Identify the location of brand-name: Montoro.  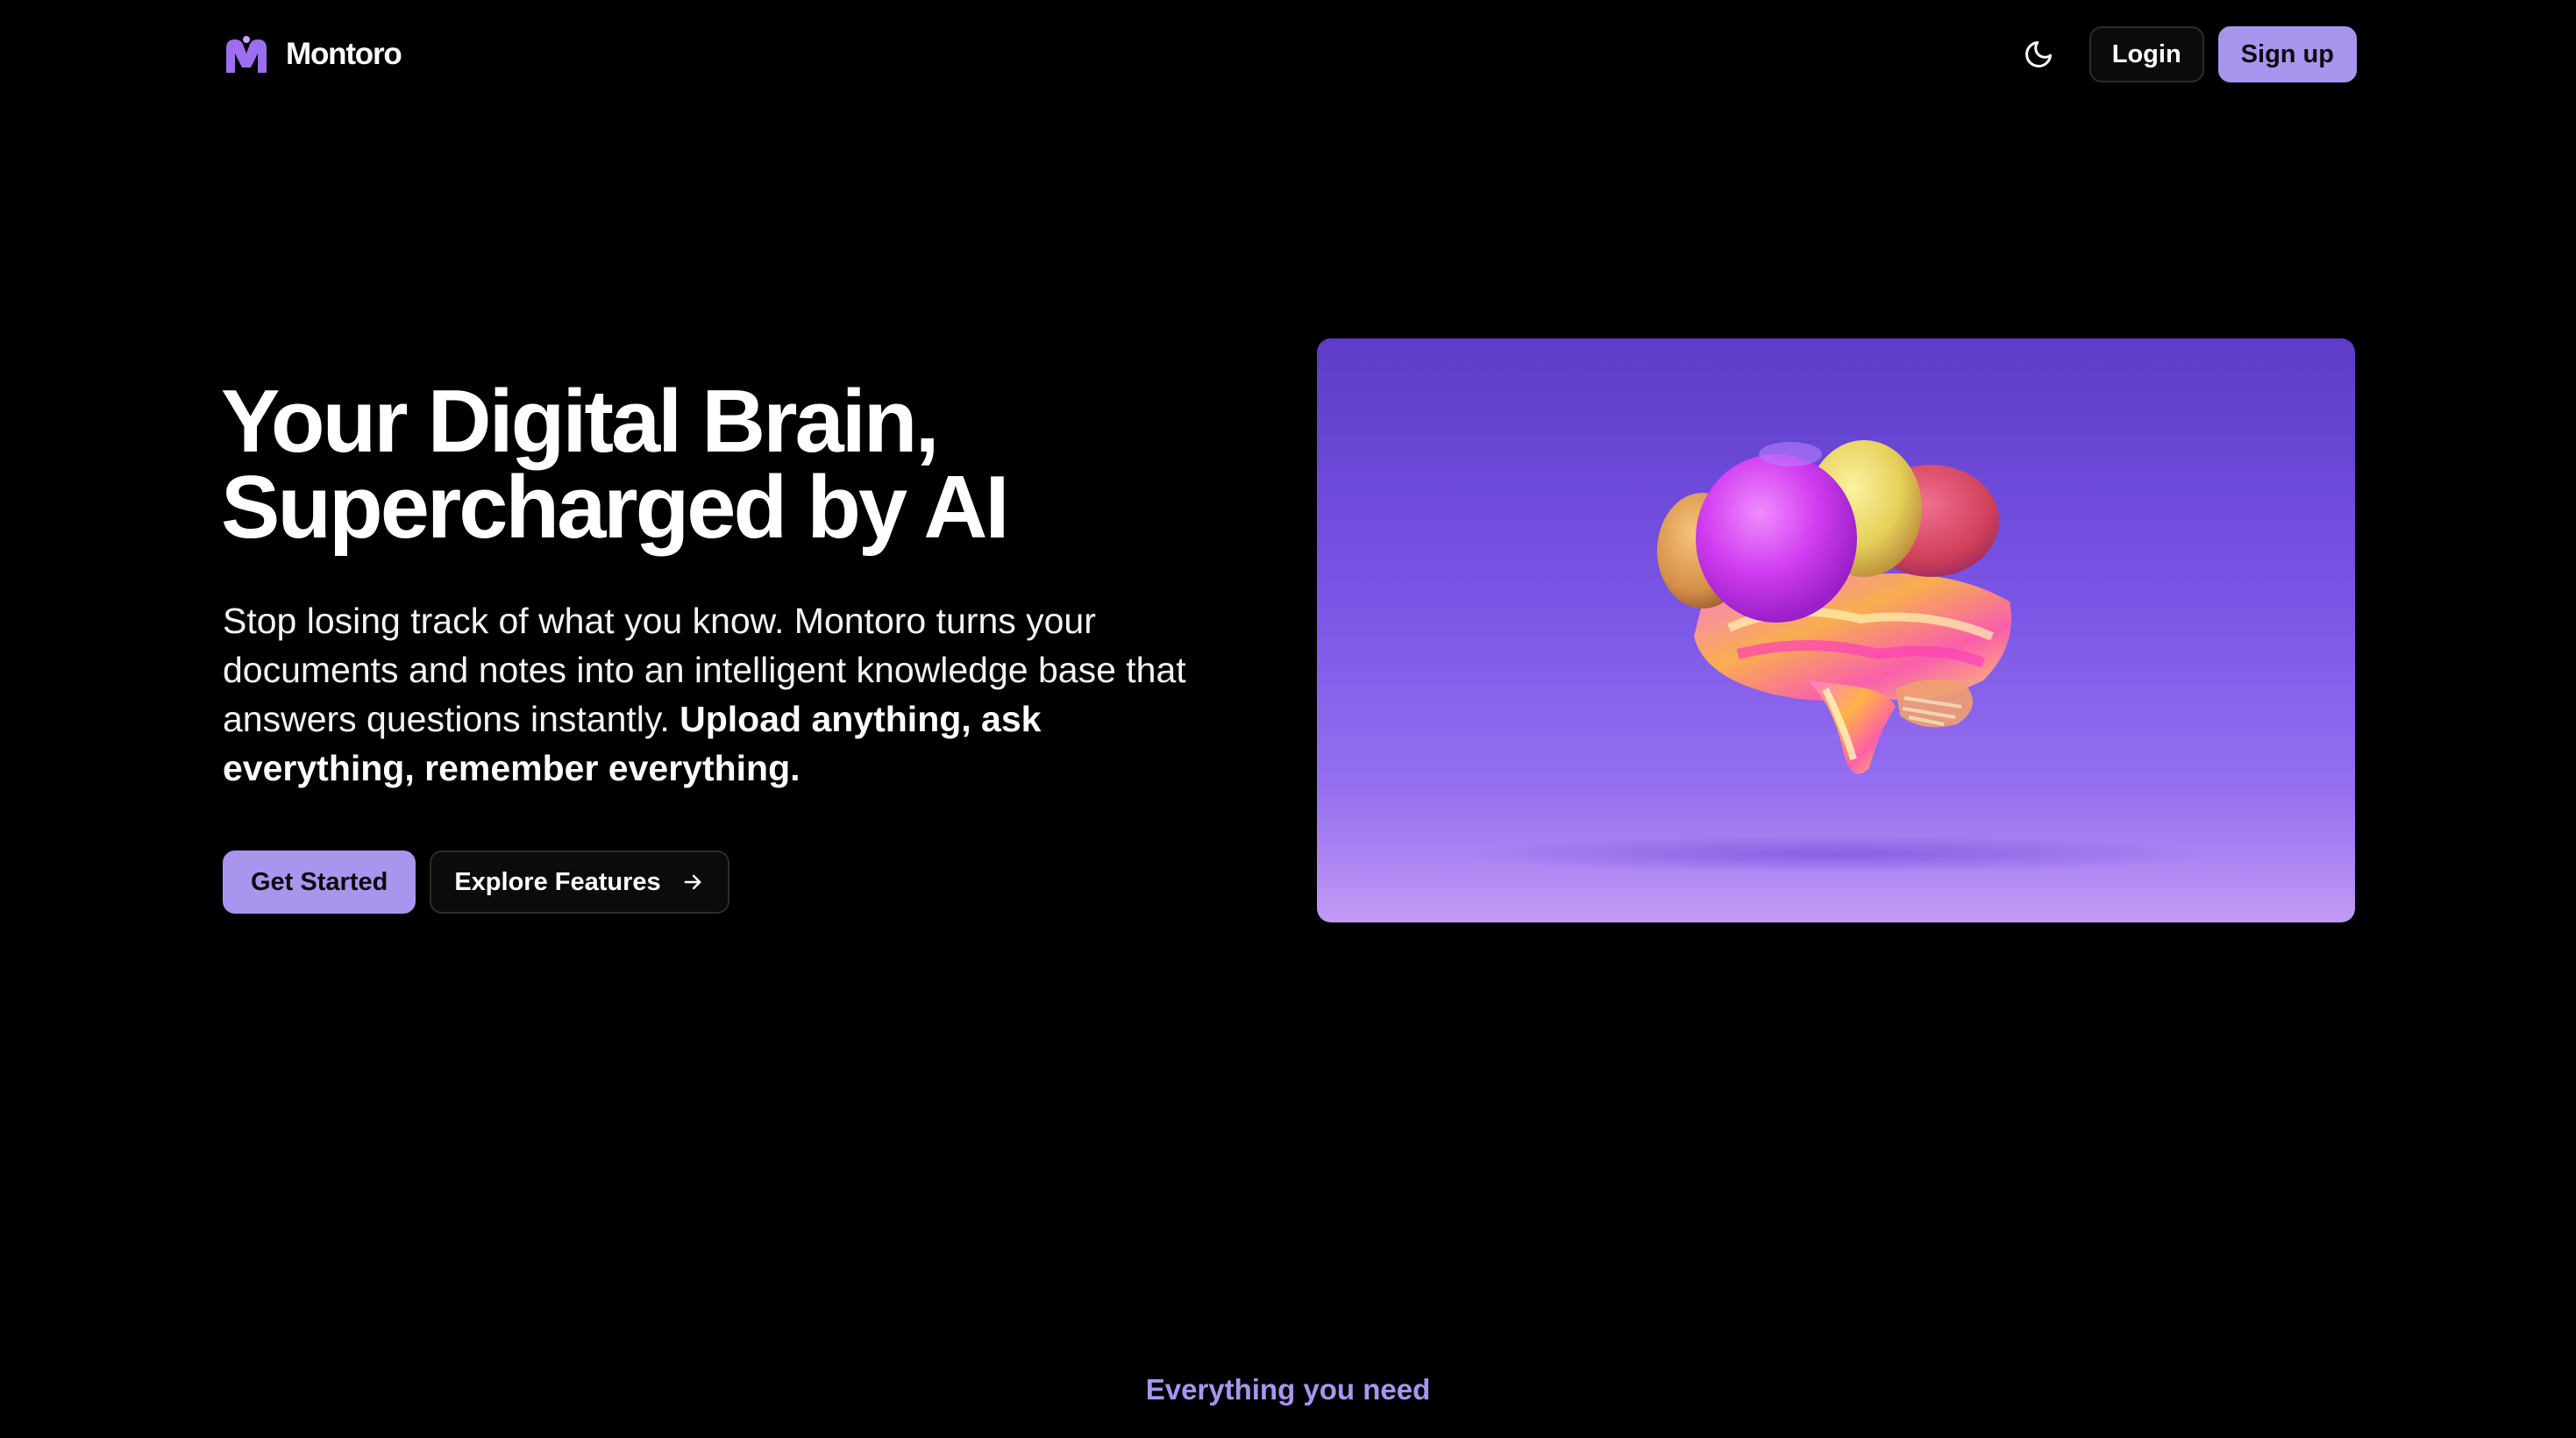
(344, 54).